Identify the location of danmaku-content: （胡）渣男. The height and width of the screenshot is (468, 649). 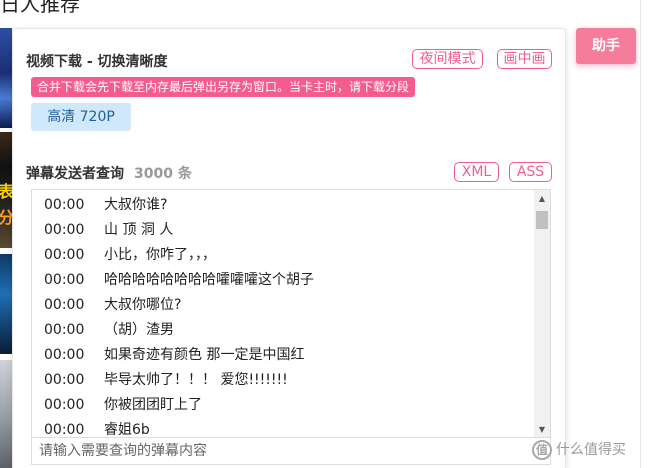
(139, 330).